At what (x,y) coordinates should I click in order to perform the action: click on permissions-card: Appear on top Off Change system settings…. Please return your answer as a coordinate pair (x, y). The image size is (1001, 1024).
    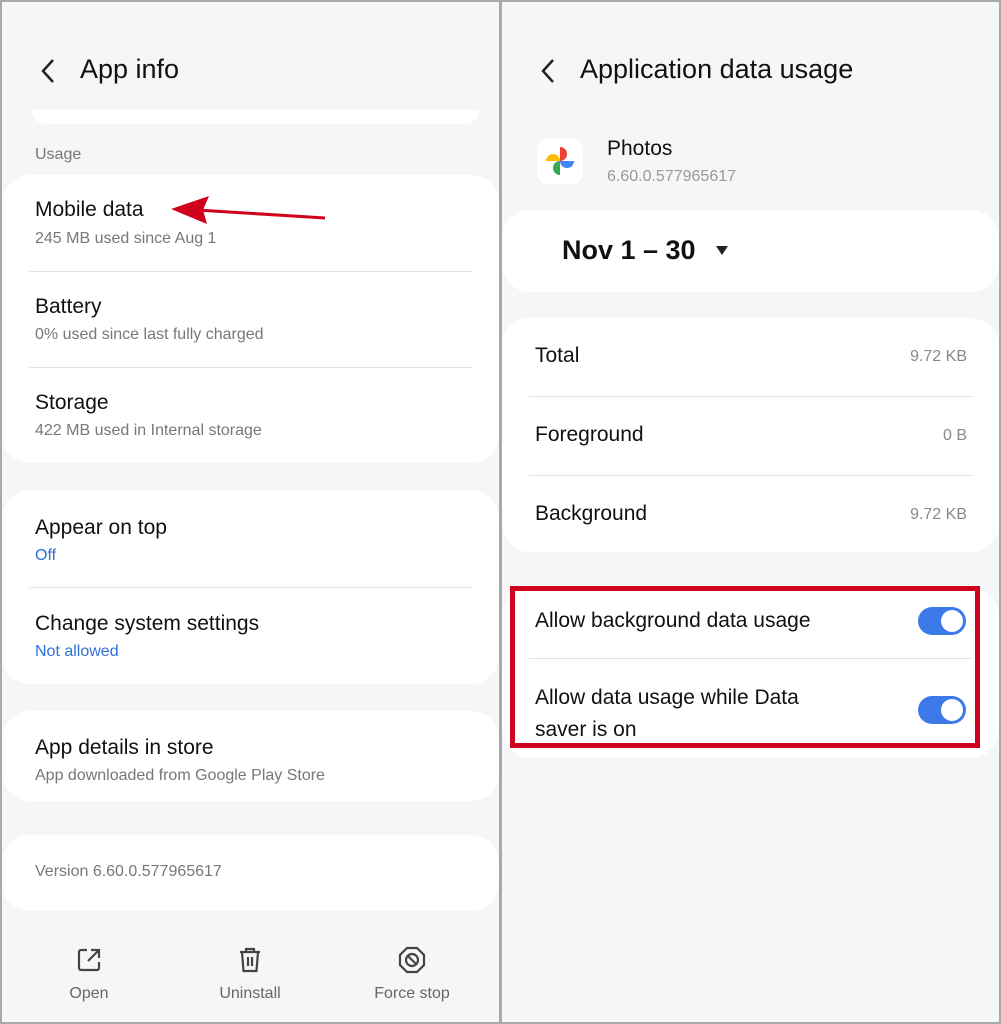
    Looking at the image, I should click on (250, 587).